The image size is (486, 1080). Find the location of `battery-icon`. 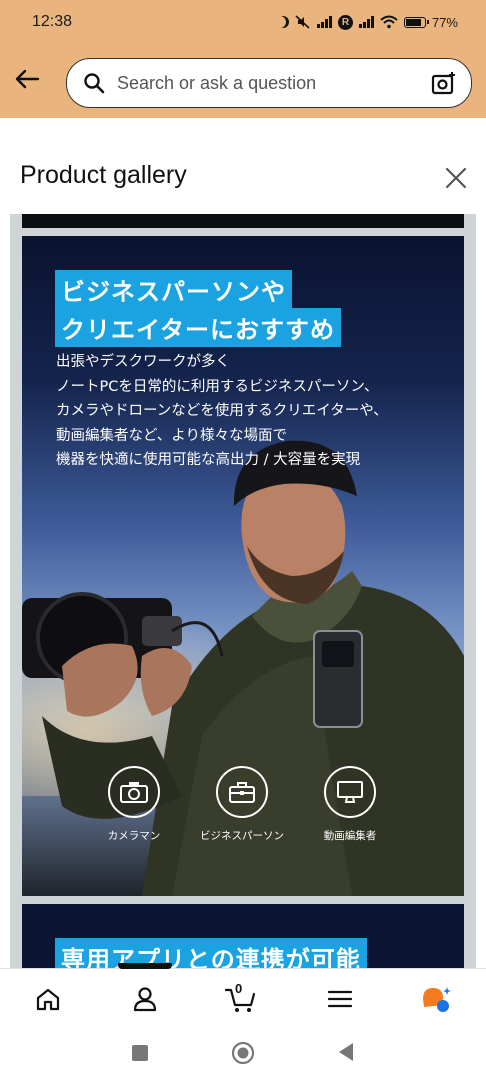

battery-icon is located at coordinates (416, 22).